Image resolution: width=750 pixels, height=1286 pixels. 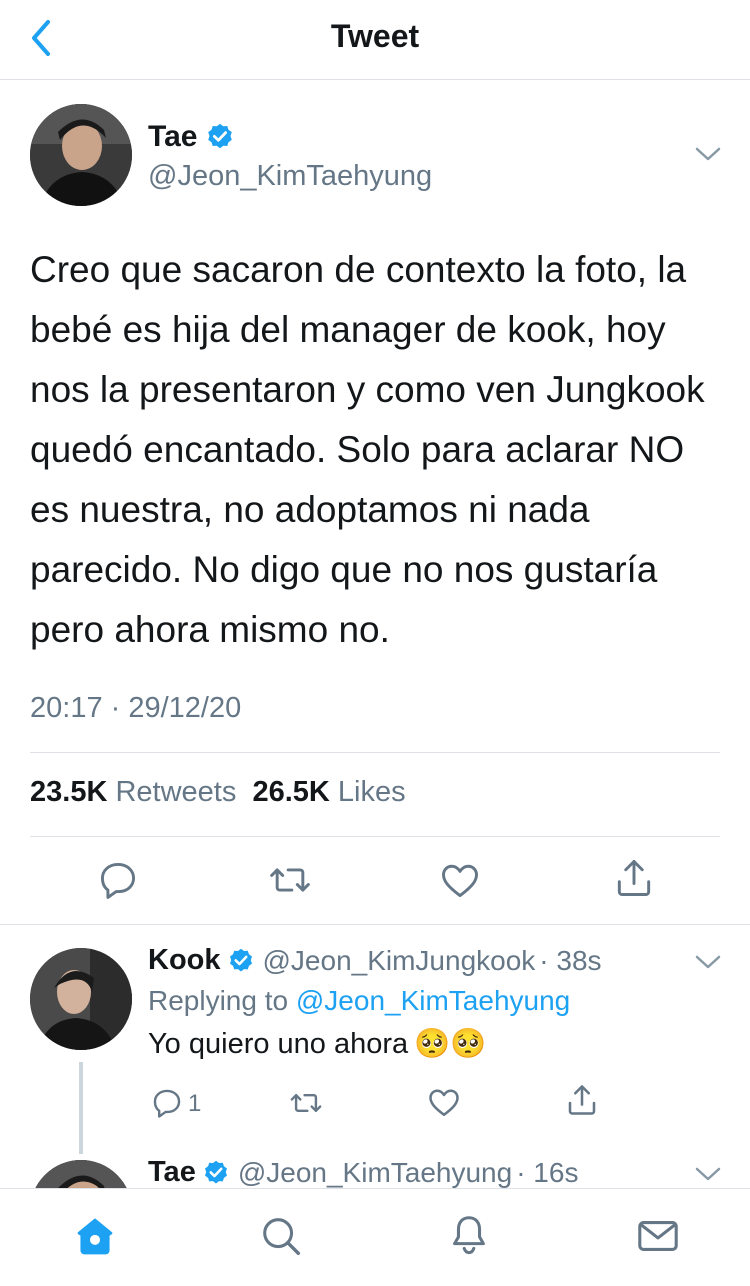 I want to click on reply-author-name: Kook, so click(x=184, y=960).